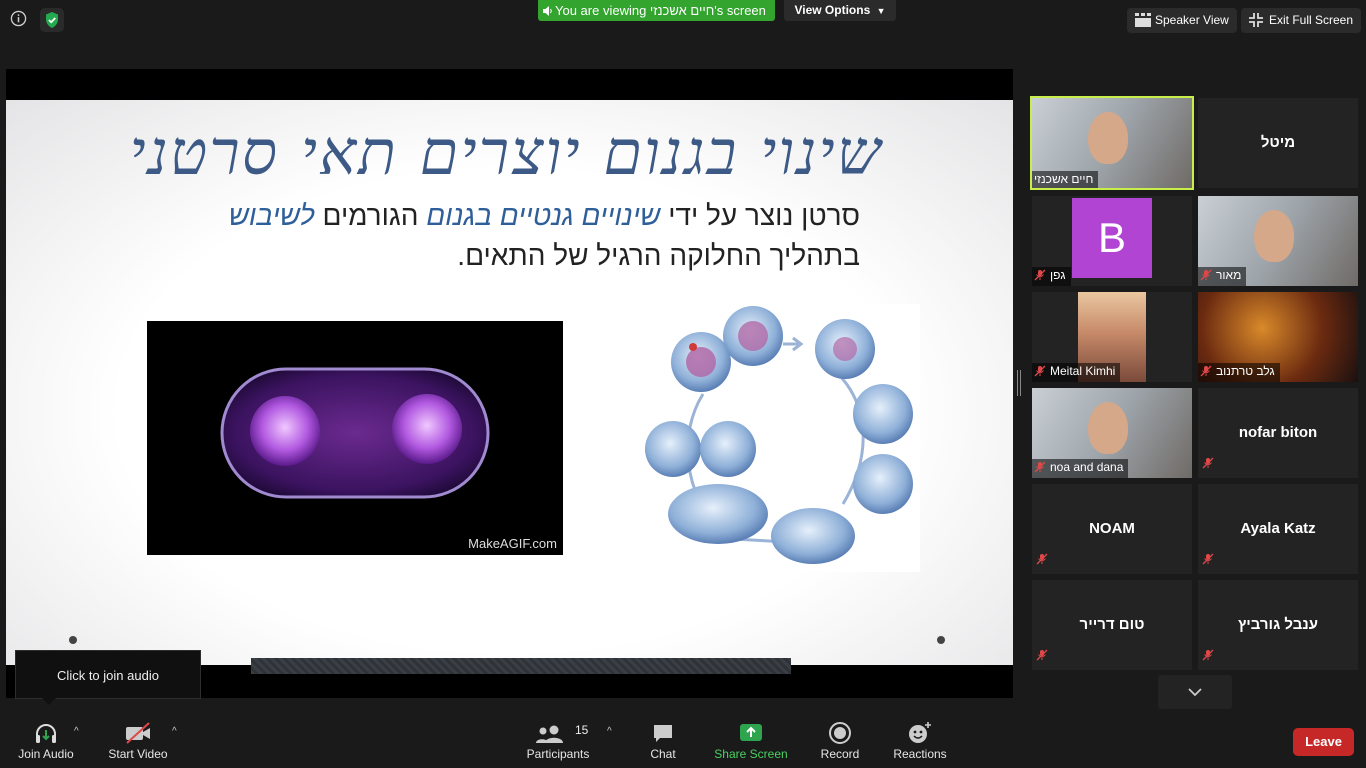  I want to click on scroll-dot-left, so click(73, 640).